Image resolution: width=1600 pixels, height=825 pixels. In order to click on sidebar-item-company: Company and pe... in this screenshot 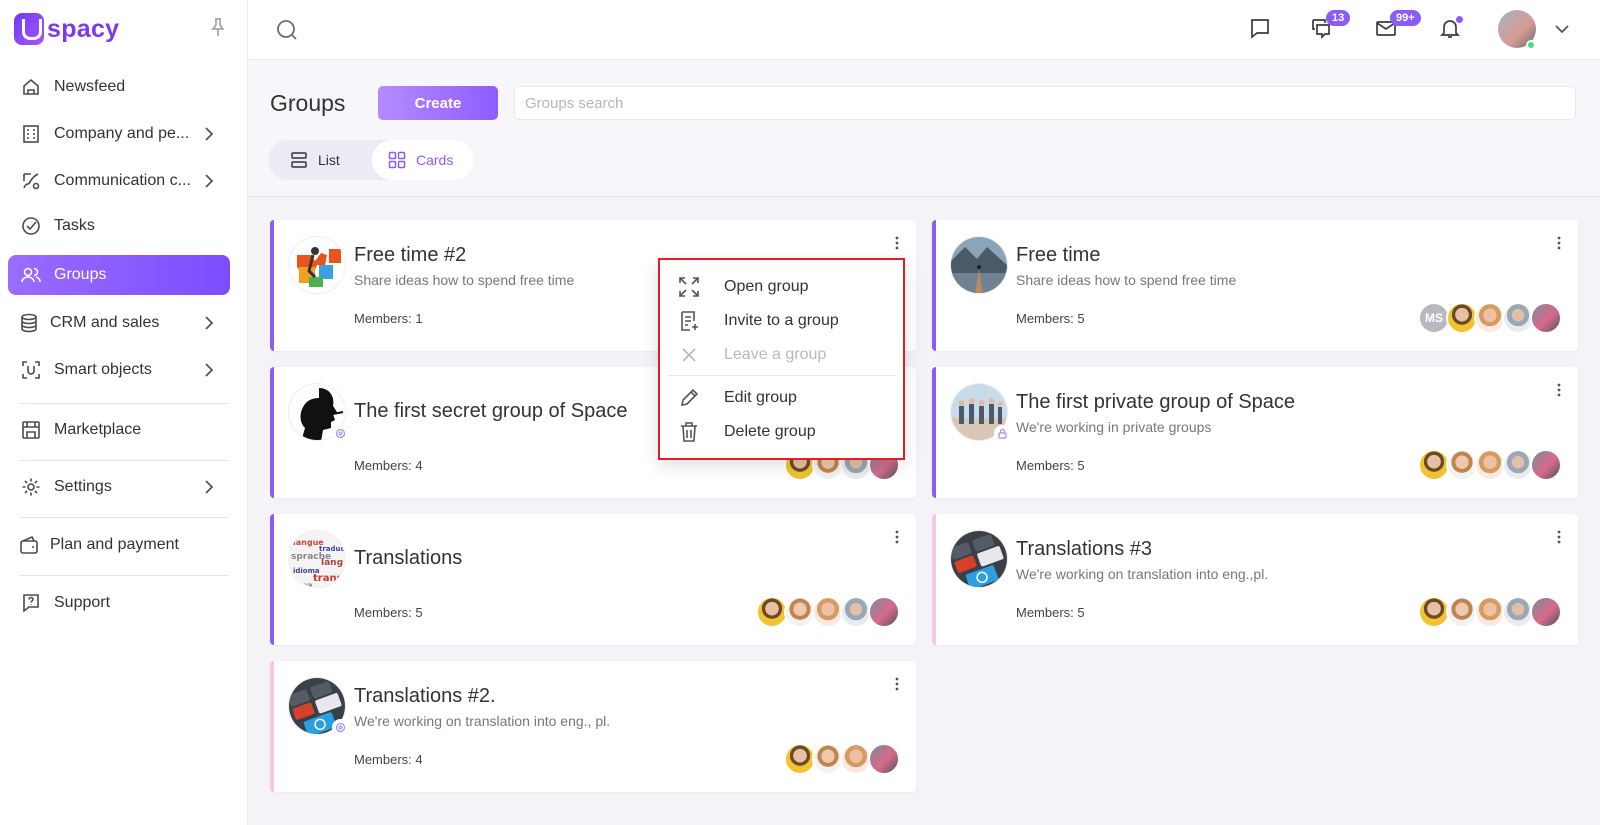, I will do `click(119, 134)`.